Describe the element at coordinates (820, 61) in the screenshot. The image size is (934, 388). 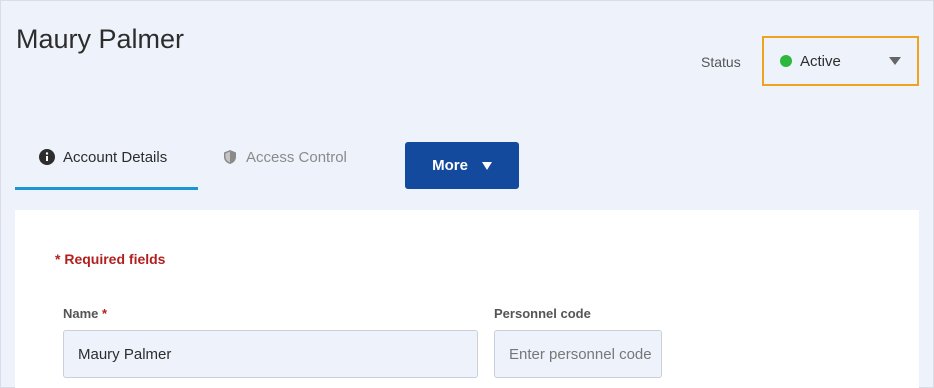
I see `status-value: Active` at that location.